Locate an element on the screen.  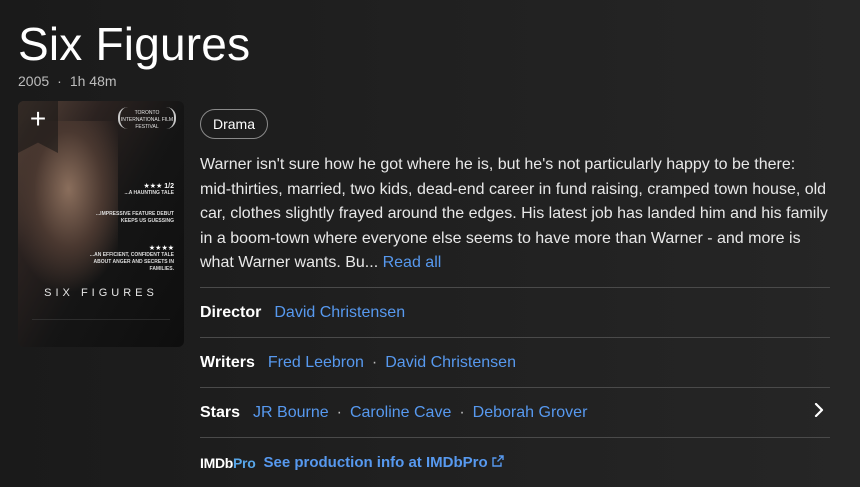
poster-credits is located at coordinates (101, 325).